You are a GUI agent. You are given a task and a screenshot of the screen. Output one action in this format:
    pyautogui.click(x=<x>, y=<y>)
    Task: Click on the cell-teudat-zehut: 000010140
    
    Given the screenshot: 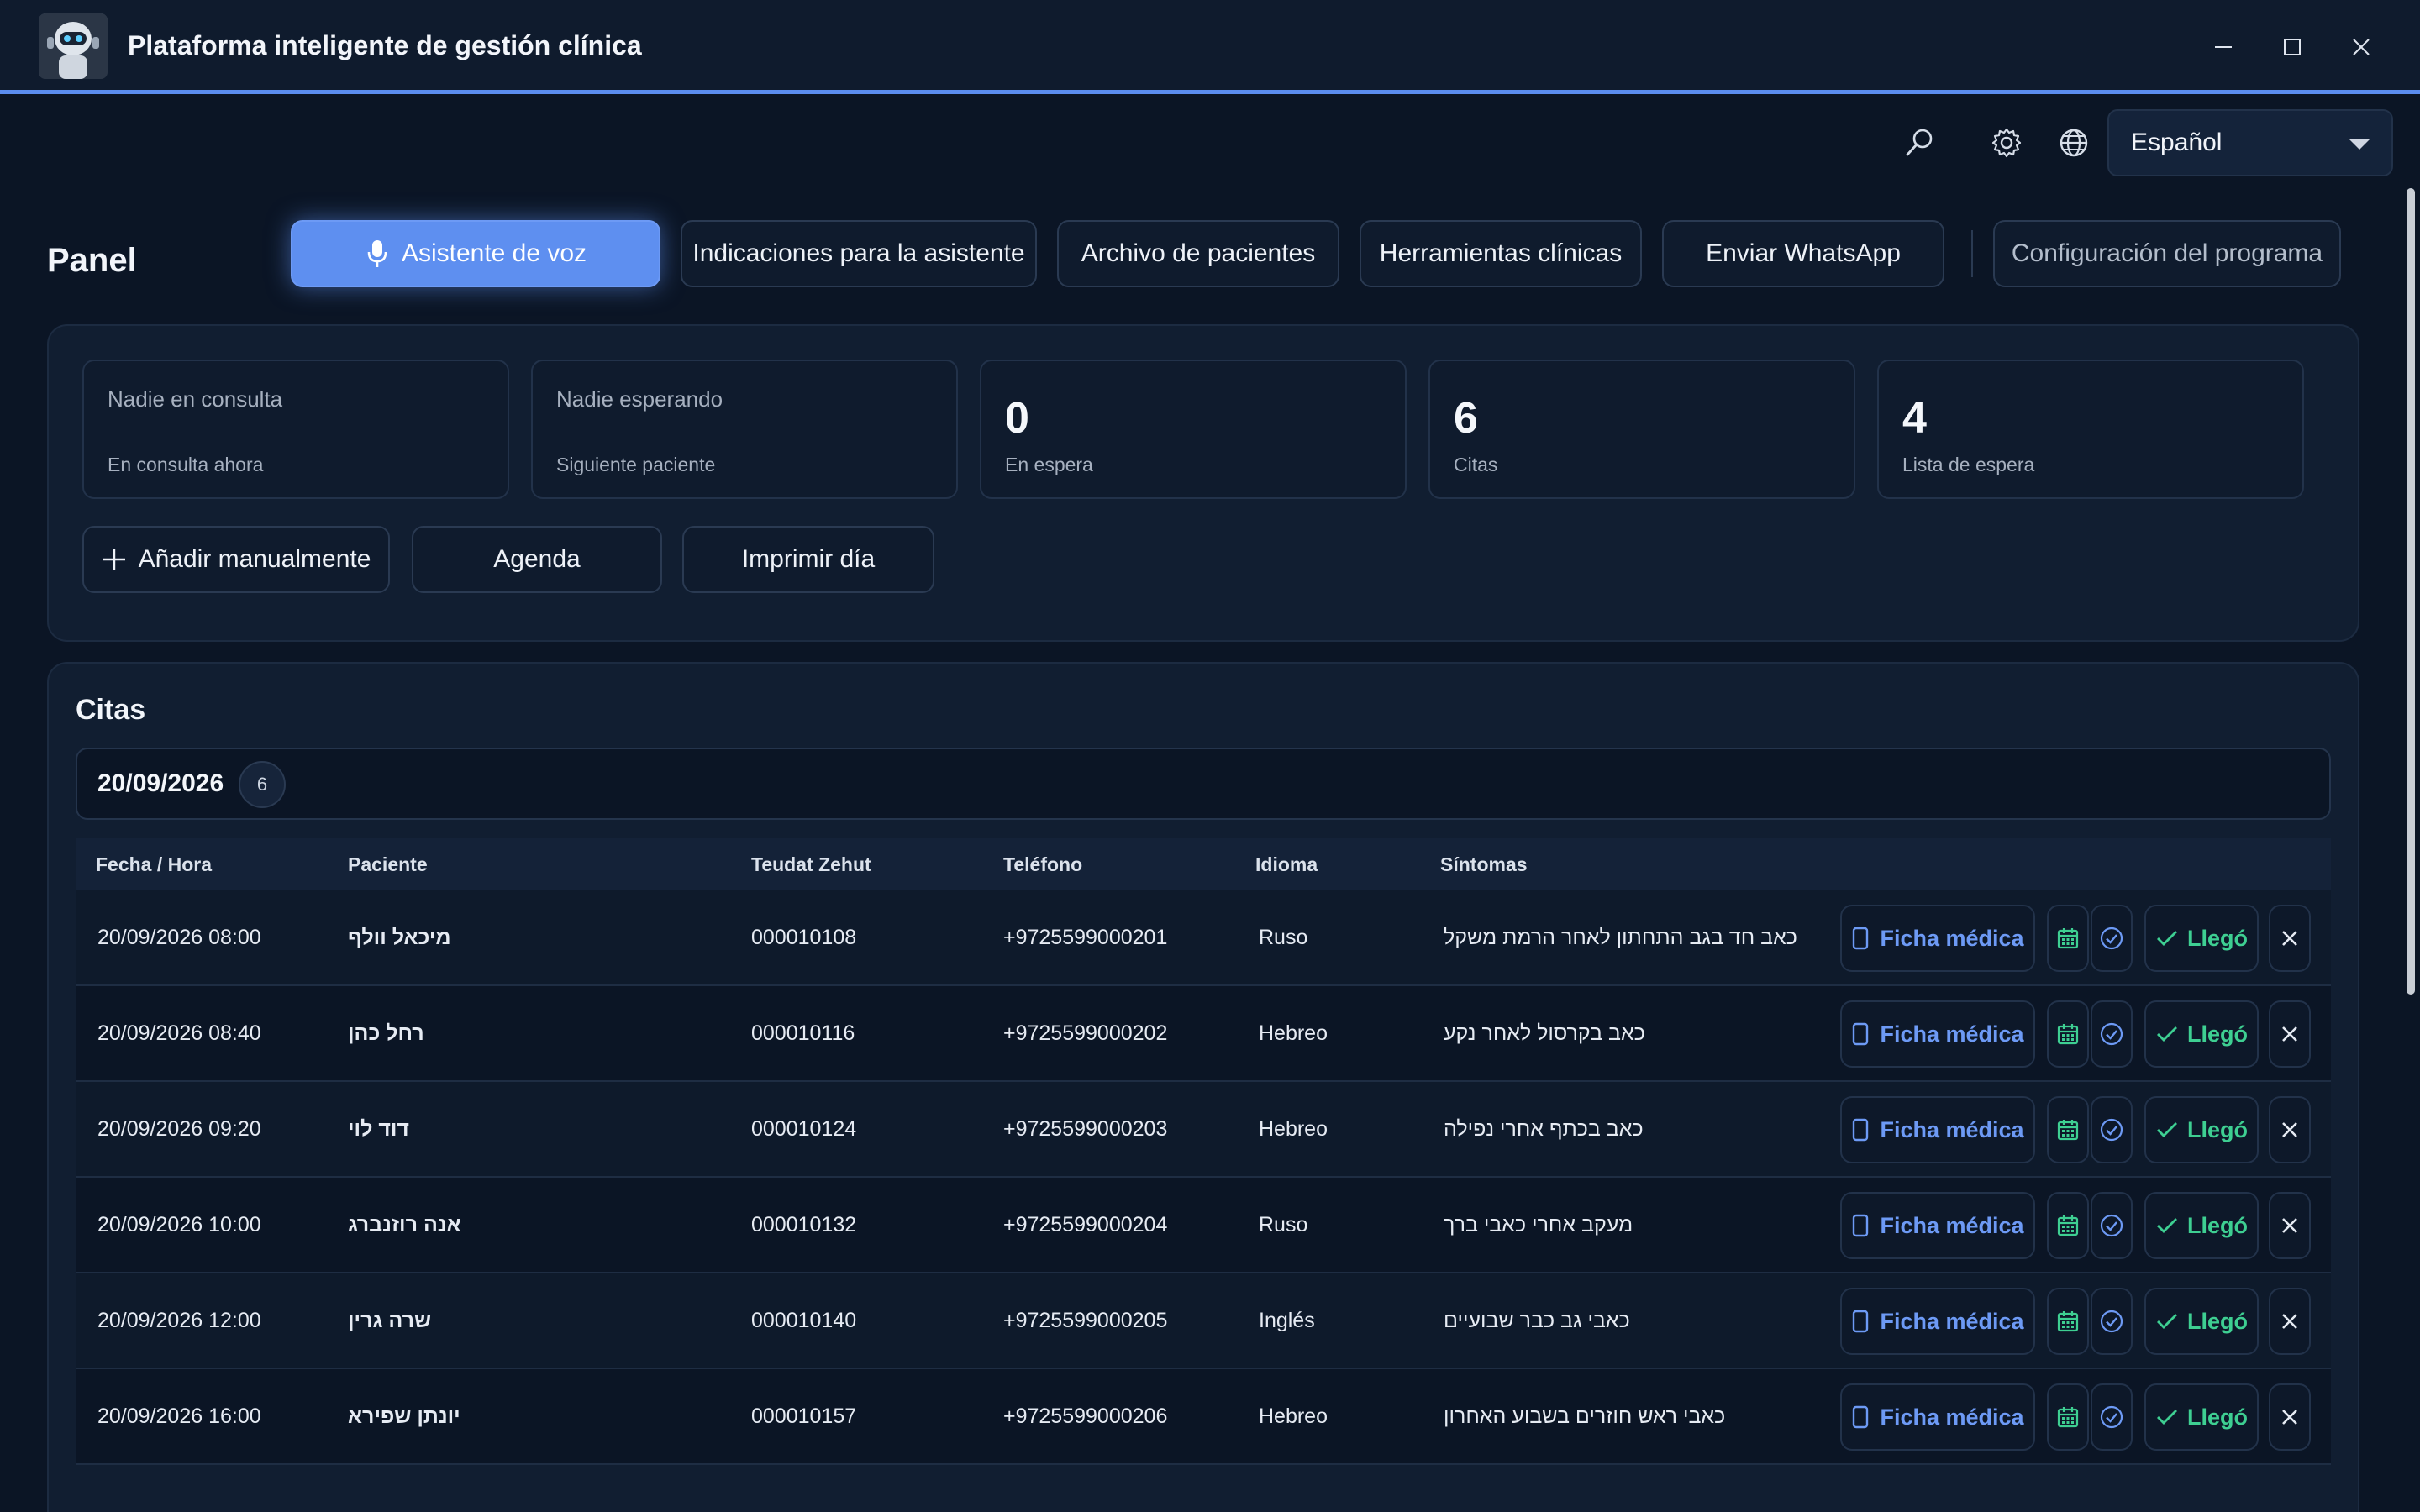 What is the action you would take?
    pyautogui.click(x=804, y=1320)
    